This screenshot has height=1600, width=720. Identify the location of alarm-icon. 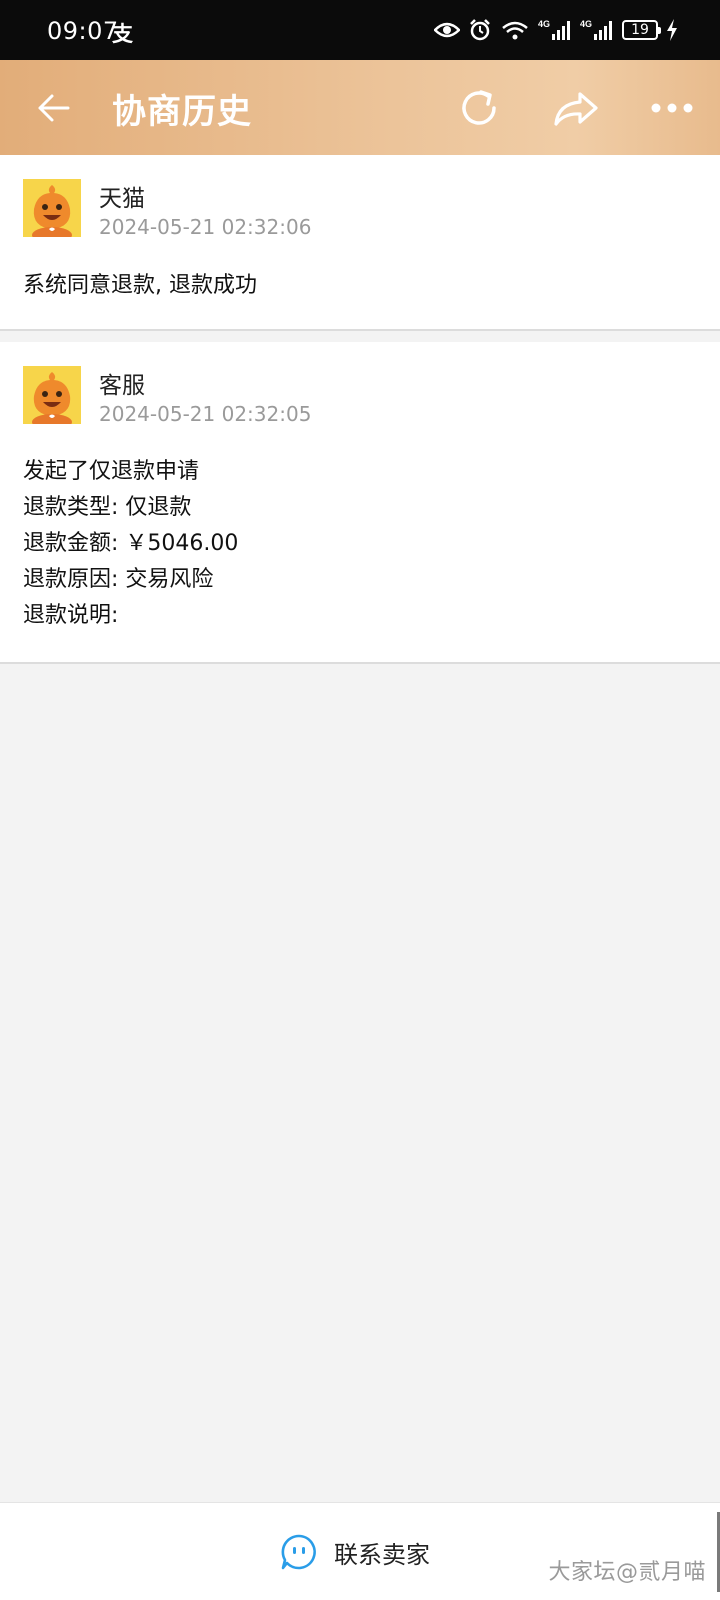
(480, 30).